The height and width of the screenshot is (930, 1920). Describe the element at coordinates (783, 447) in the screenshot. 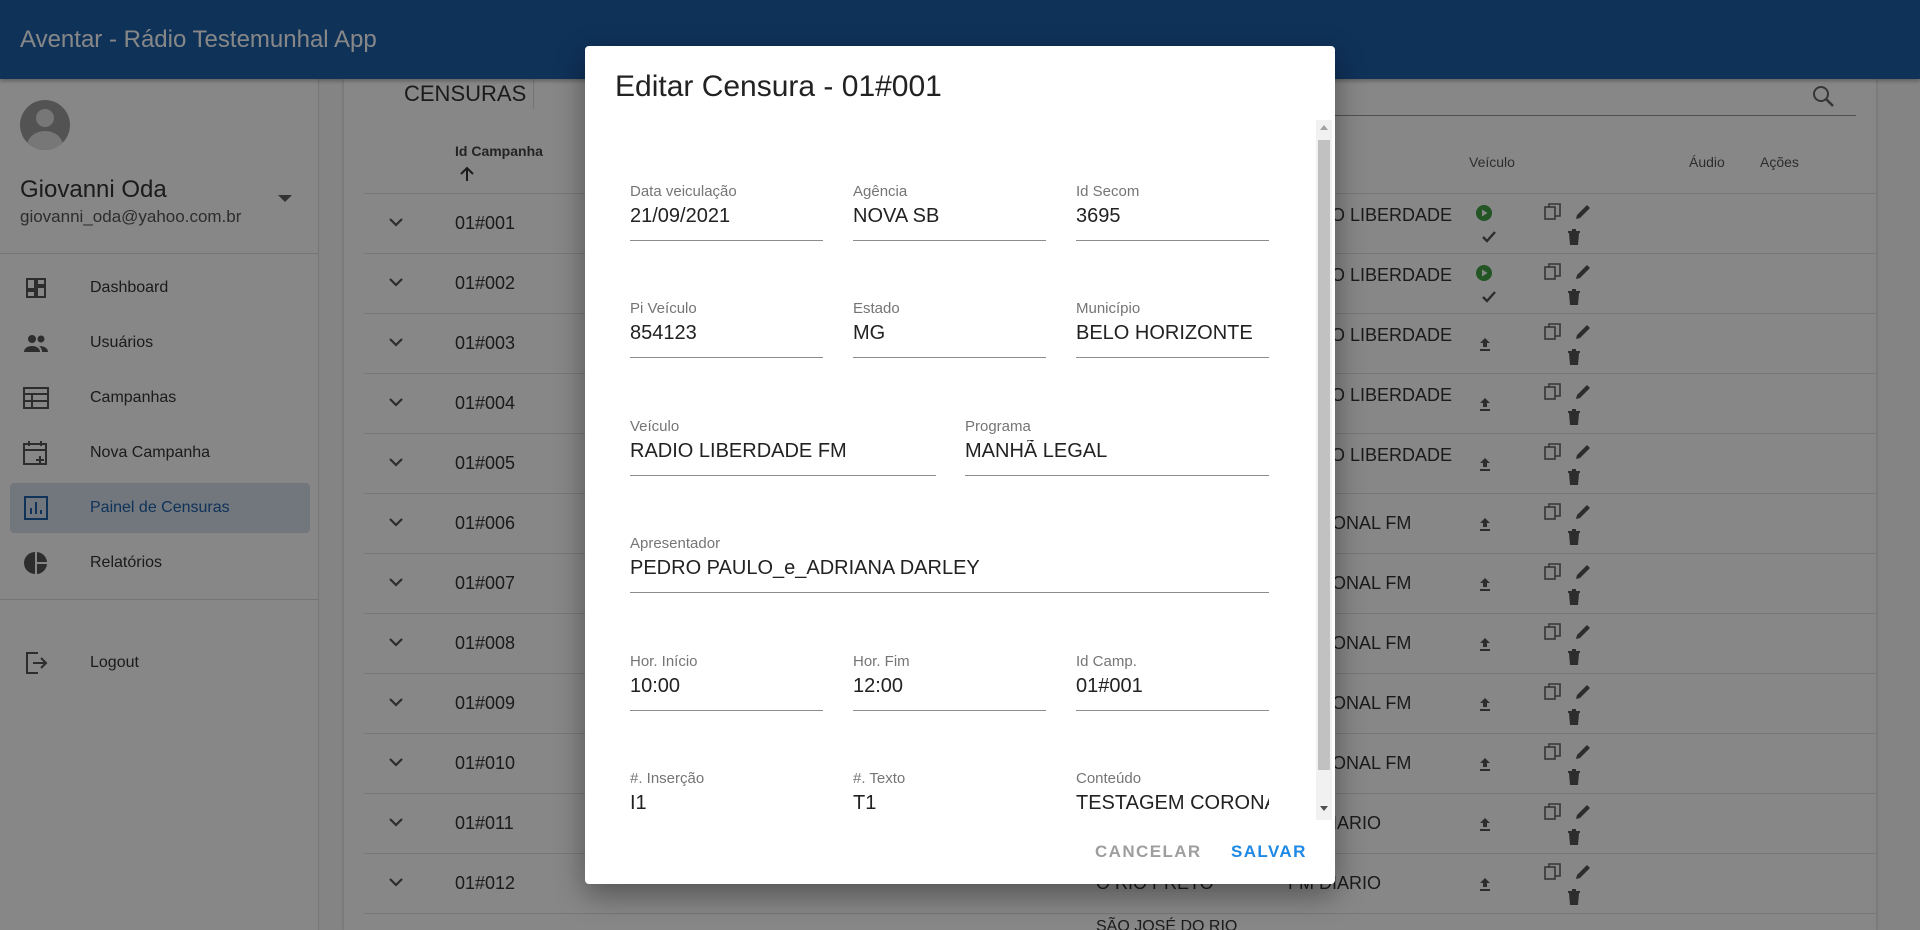

I see `veiculo-field: Veículo RADIO LIBERDADE FM` at that location.